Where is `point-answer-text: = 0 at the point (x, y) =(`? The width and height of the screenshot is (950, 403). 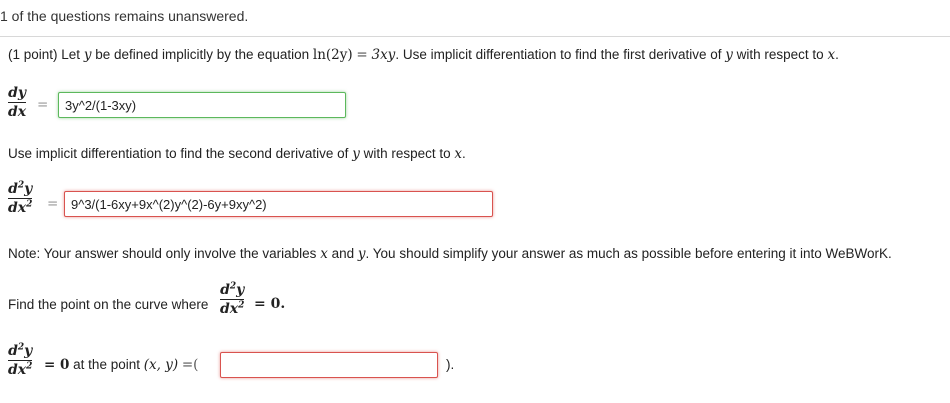
point-answer-text: = 0 at the point (x, y) =( is located at coordinates (121, 365).